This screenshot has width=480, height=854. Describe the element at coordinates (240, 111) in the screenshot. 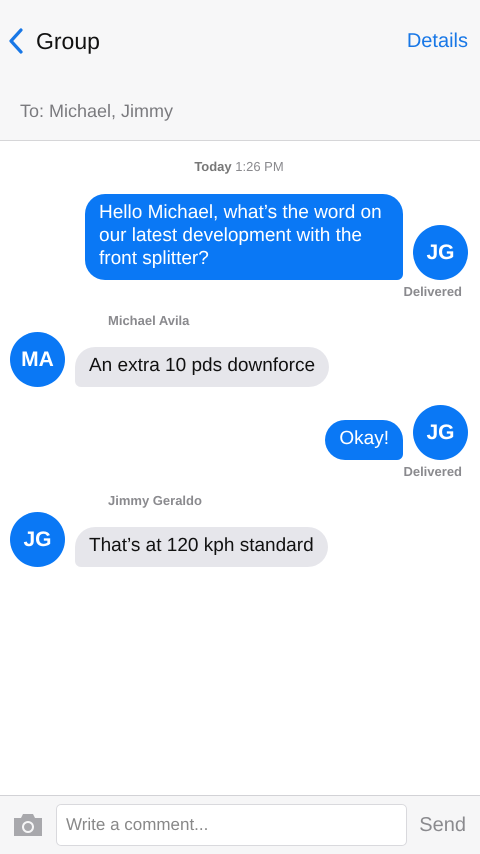

I see `recipients-field: To: Michael, Jimmy` at that location.